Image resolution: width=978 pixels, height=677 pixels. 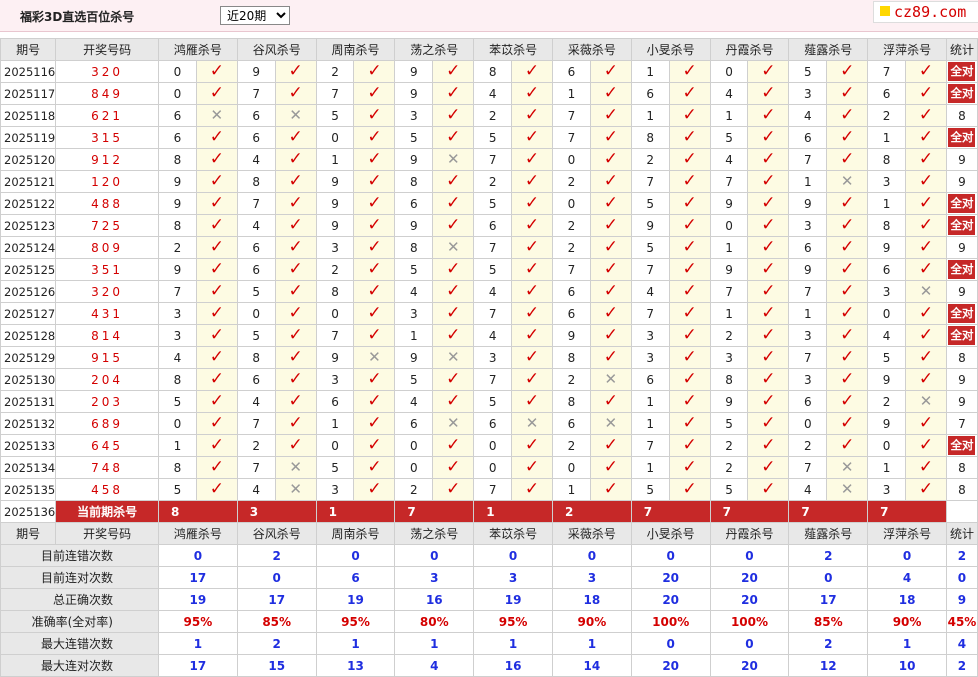 What do you see at coordinates (489, 16) in the screenshot?
I see `top-bar: 福彩3D直选百位杀号 近20期 cz89.com` at bounding box center [489, 16].